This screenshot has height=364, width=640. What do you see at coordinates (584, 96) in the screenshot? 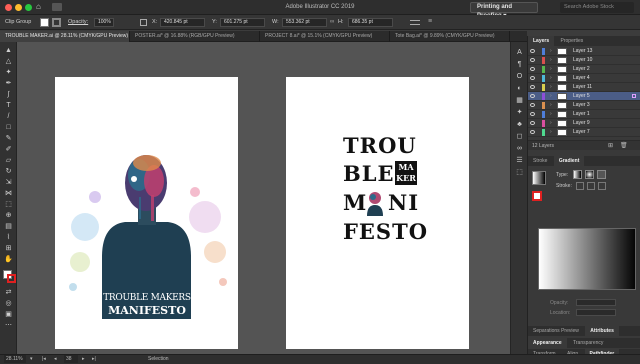
I see `layer-row-selected: › Layer 5` at bounding box center [584, 96].